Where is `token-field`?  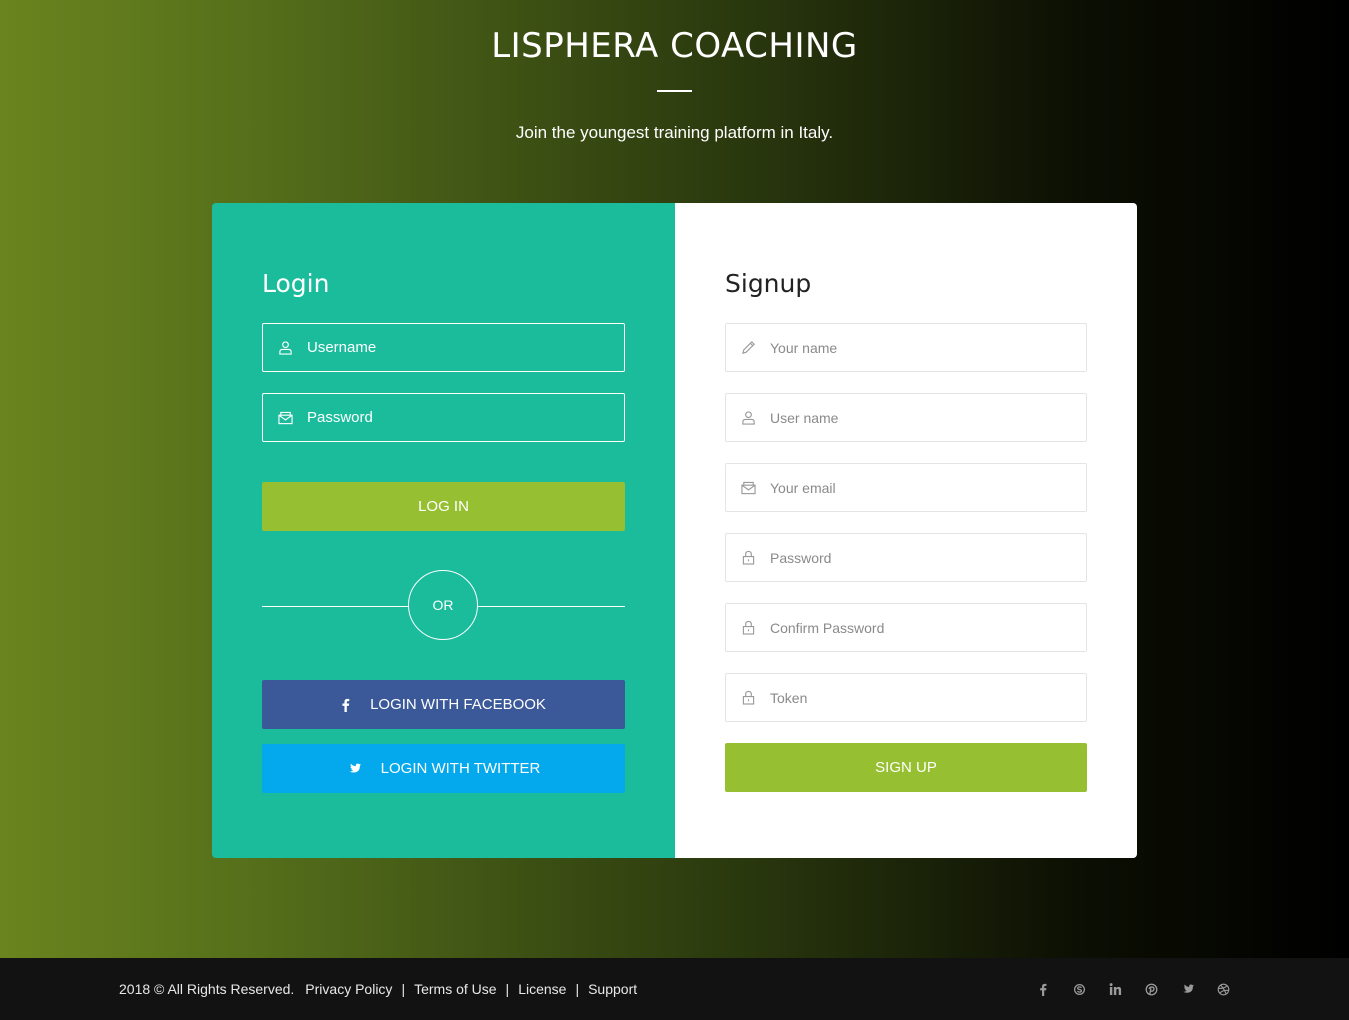 token-field is located at coordinates (906, 697).